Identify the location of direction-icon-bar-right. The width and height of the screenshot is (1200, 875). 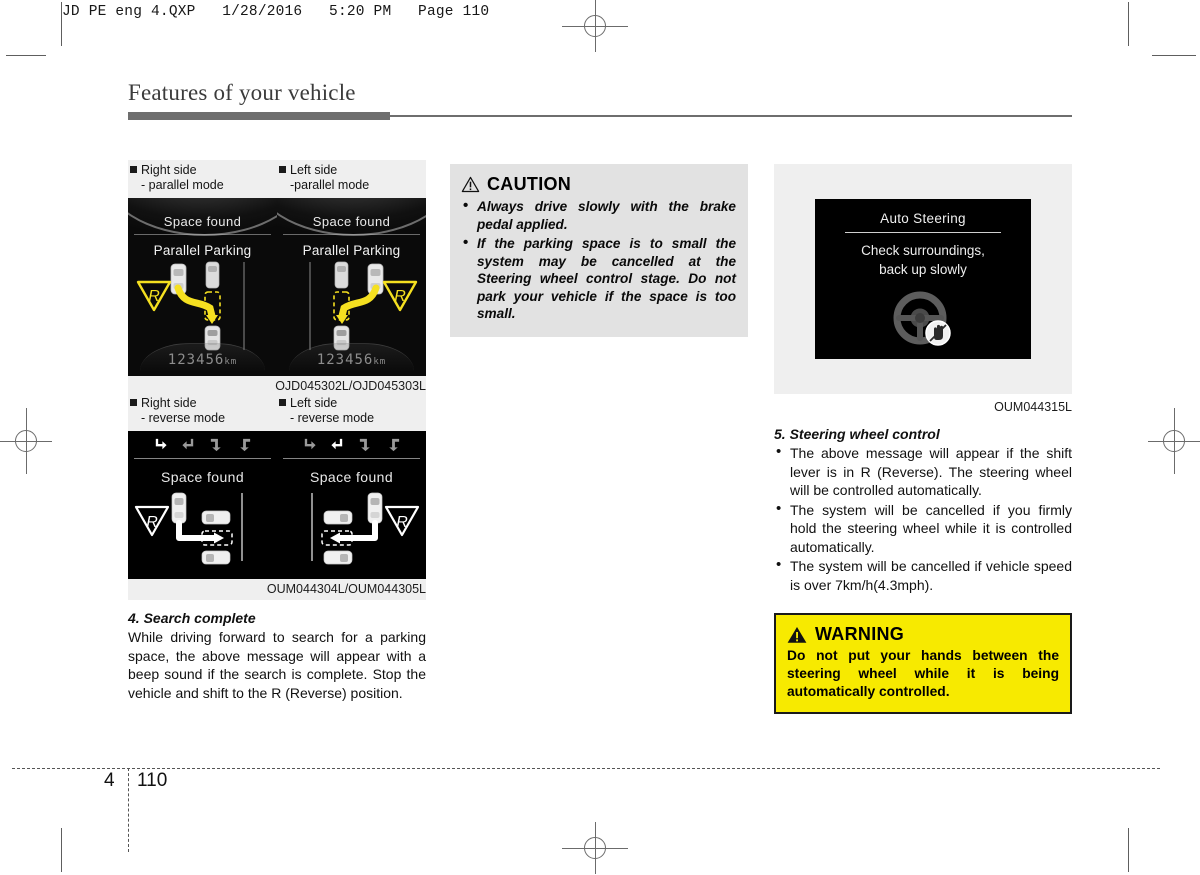
(202, 444).